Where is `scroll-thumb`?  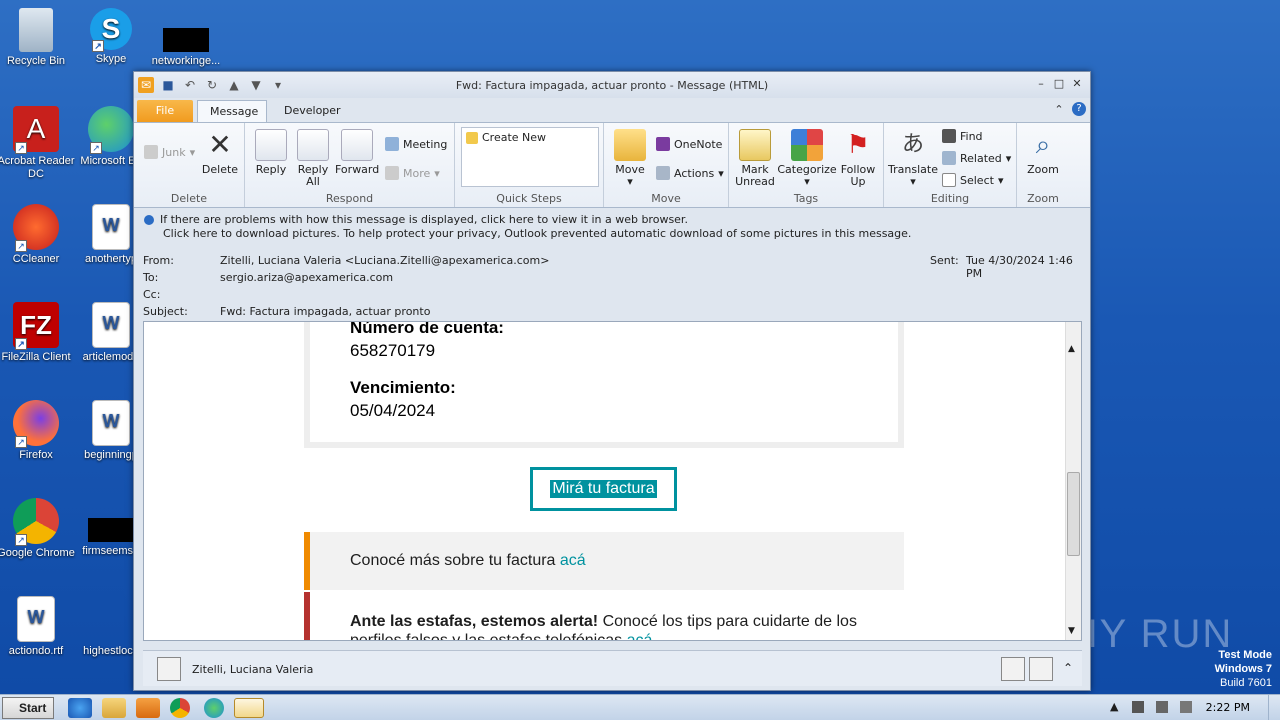
scroll-thumb is located at coordinates (1073, 514).